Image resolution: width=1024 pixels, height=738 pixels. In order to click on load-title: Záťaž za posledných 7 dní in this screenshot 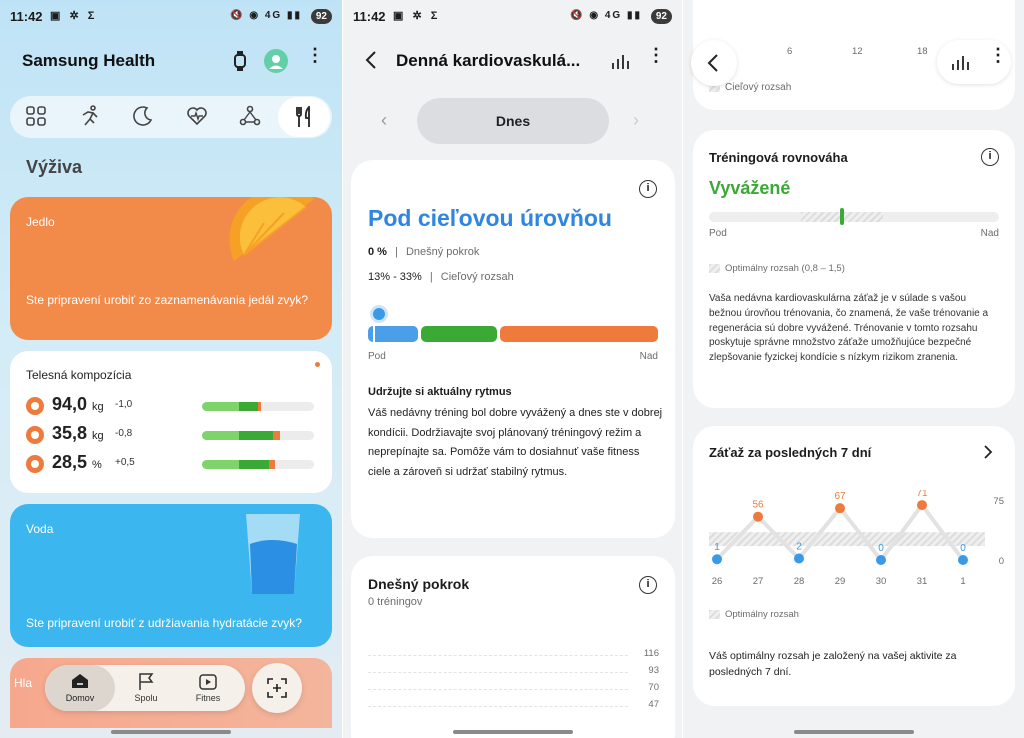, I will do `click(790, 452)`.